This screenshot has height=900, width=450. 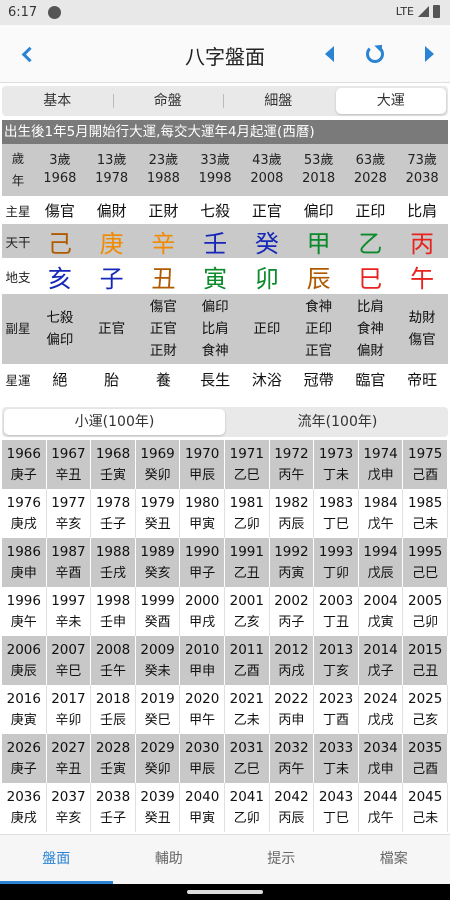 What do you see at coordinates (335, 573) in the screenshot?
I see `year-ganzhi: 丁卯` at bounding box center [335, 573].